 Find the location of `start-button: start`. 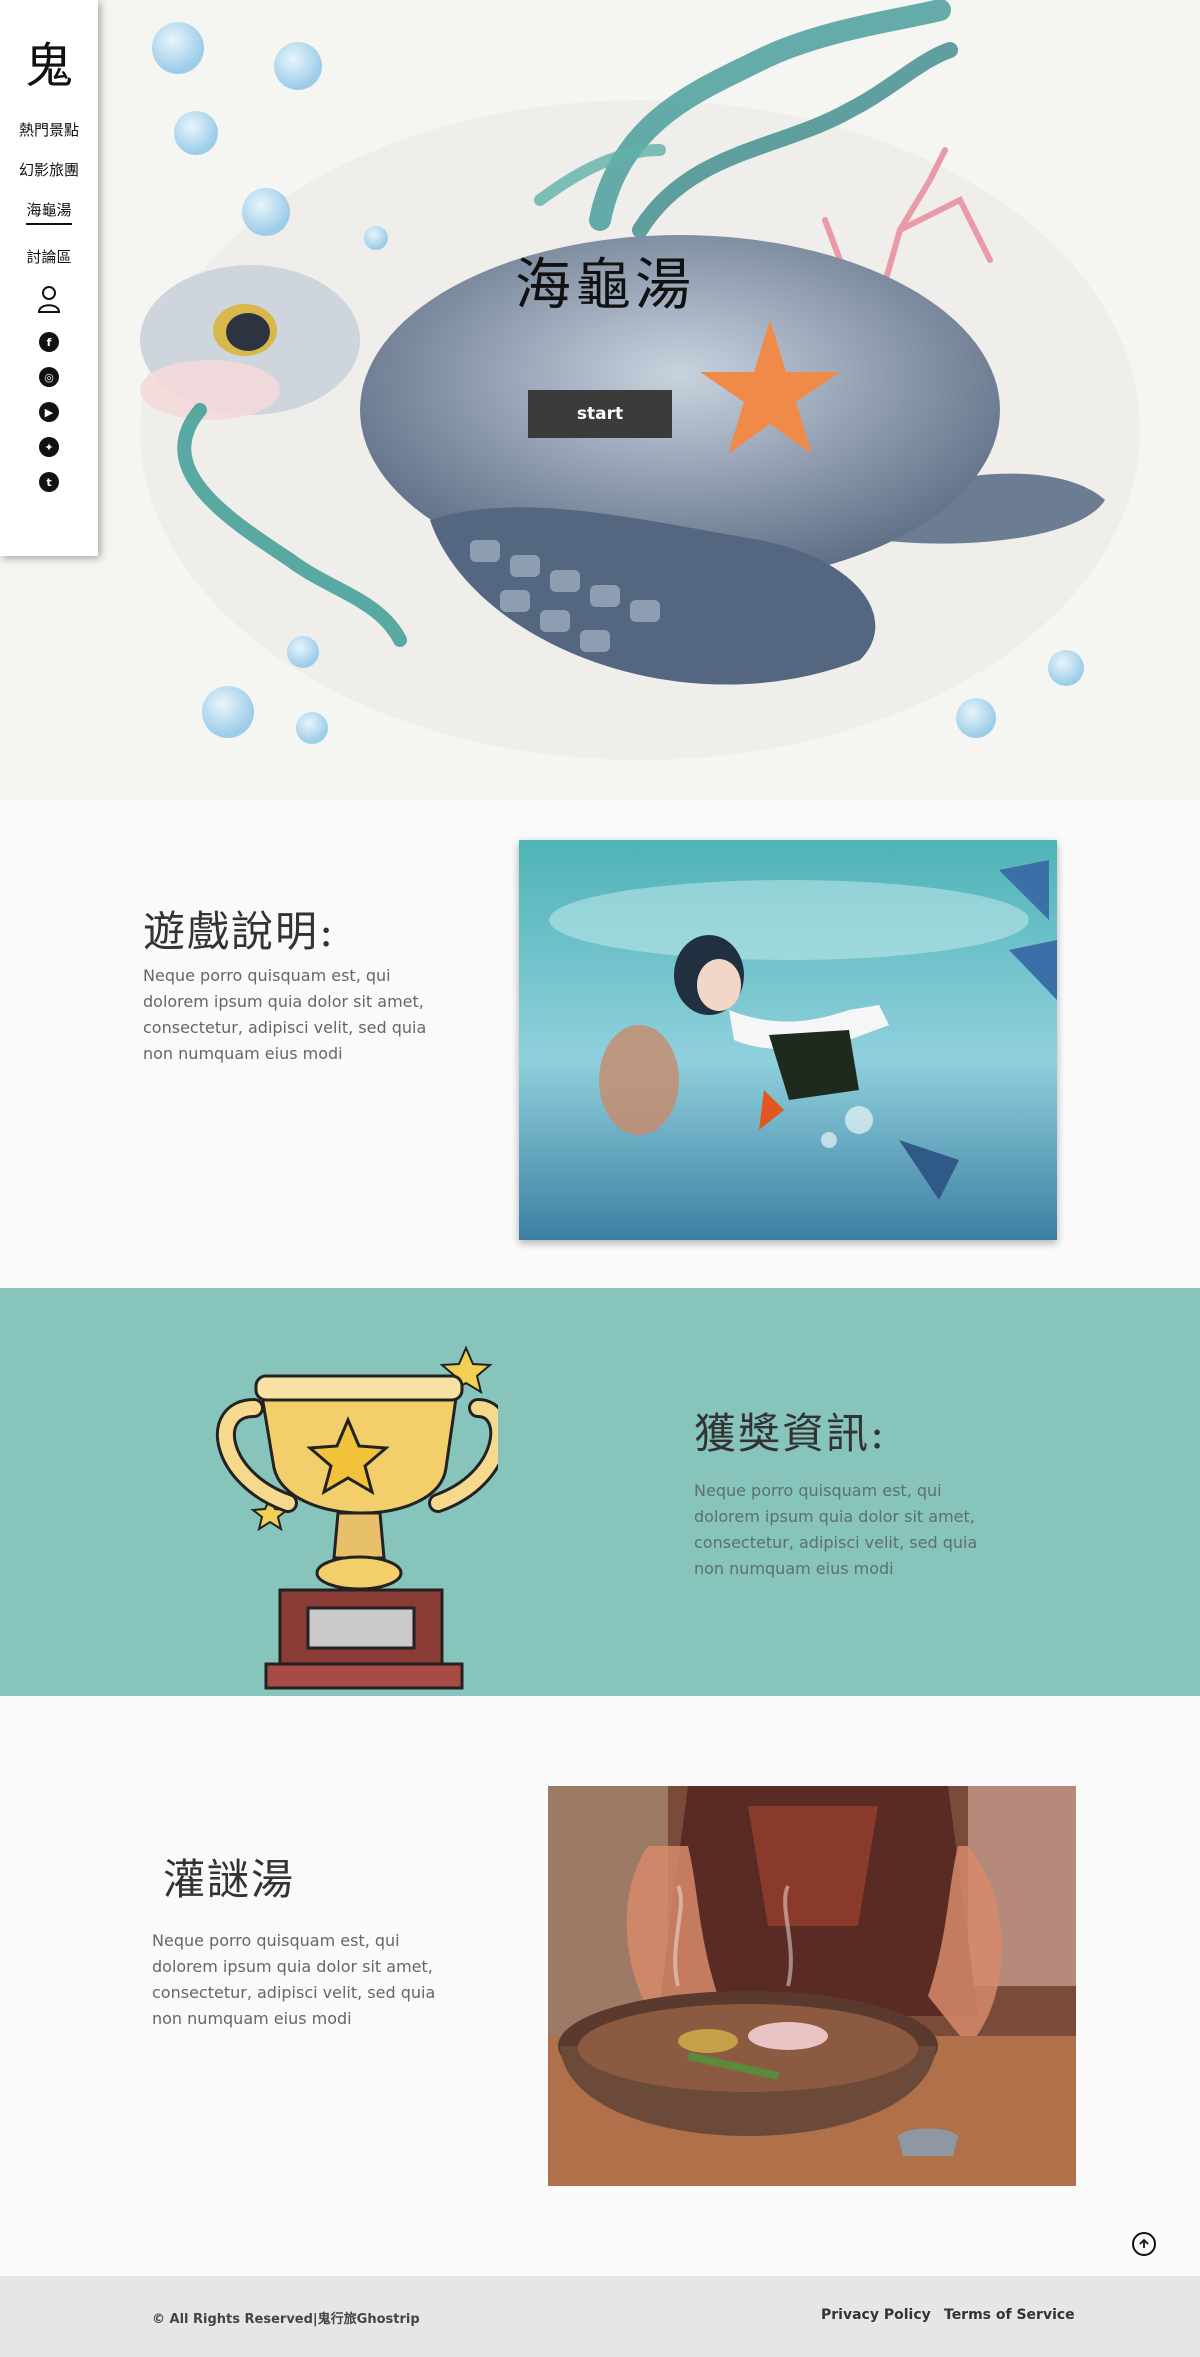

start-button: start is located at coordinates (600, 414).